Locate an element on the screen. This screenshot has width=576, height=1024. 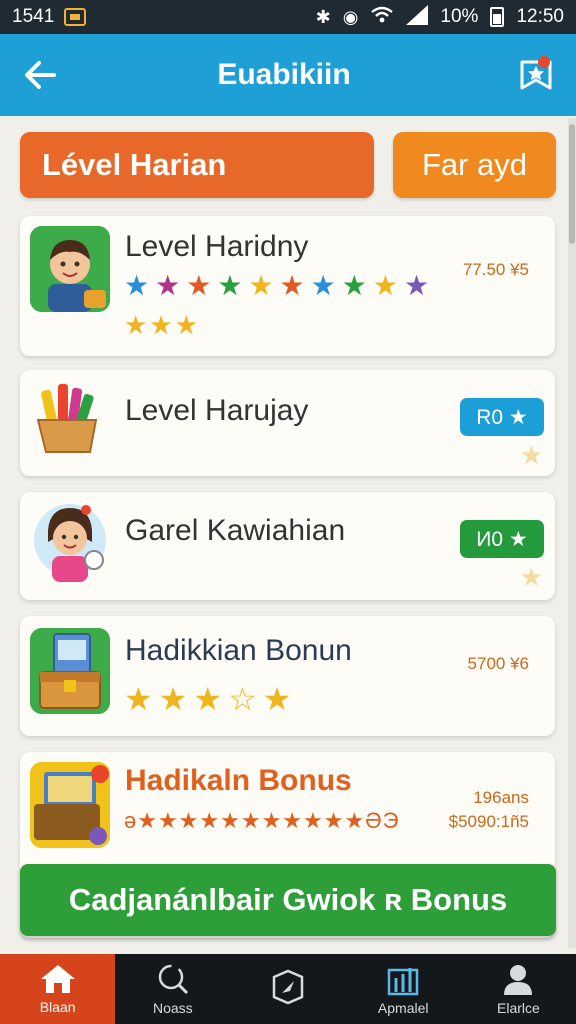
boy-avatar-icon is located at coordinates (70, 269).